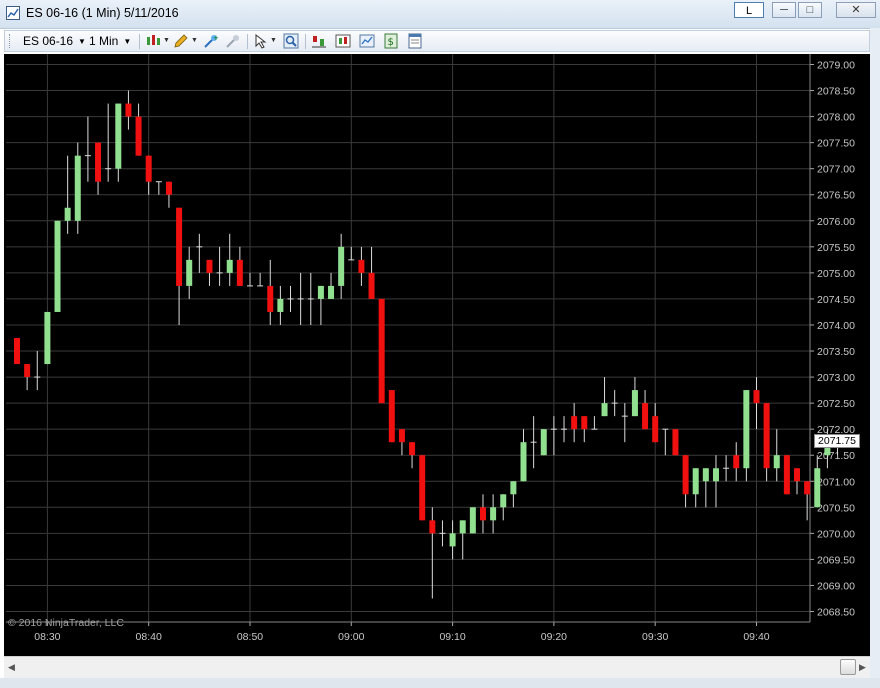 This screenshot has height=688, width=880. What do you see at coordinates (250, 637) in the screenshot?
I see `x-tick-label: 08:50` at bounding box center [250, 637].